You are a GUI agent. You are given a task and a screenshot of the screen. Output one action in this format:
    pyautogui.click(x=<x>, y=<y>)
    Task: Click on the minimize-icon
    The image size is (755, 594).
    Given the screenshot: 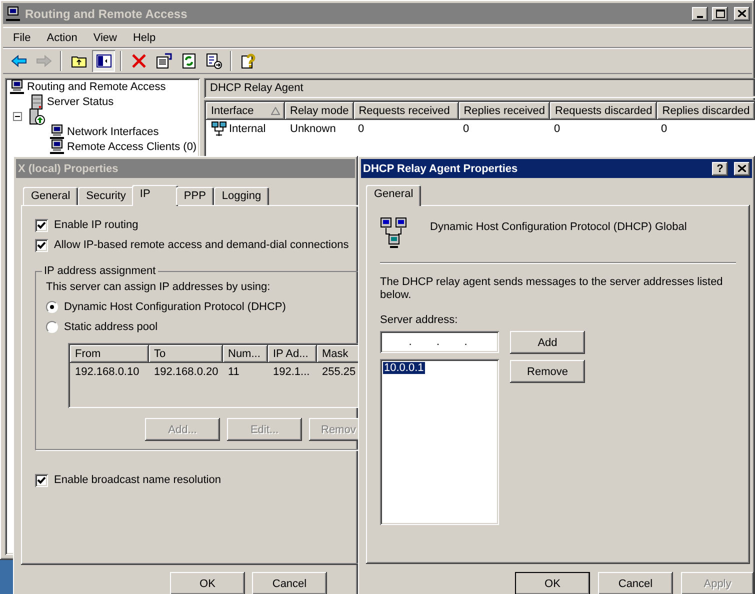 What is the action you would take?
    pyautogui.click(x=700, y=17)
    